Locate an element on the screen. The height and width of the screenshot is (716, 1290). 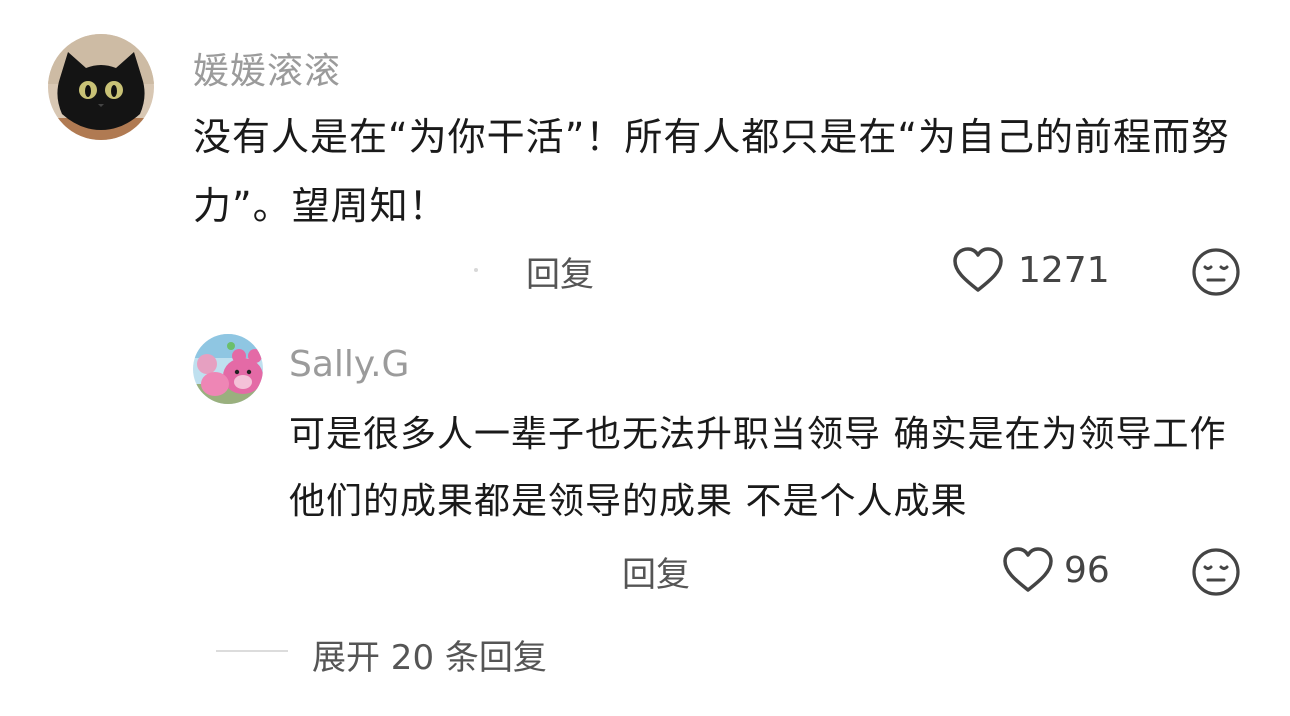
pink-bear-toy-avatar-icon is located at coordinates (228, 369).